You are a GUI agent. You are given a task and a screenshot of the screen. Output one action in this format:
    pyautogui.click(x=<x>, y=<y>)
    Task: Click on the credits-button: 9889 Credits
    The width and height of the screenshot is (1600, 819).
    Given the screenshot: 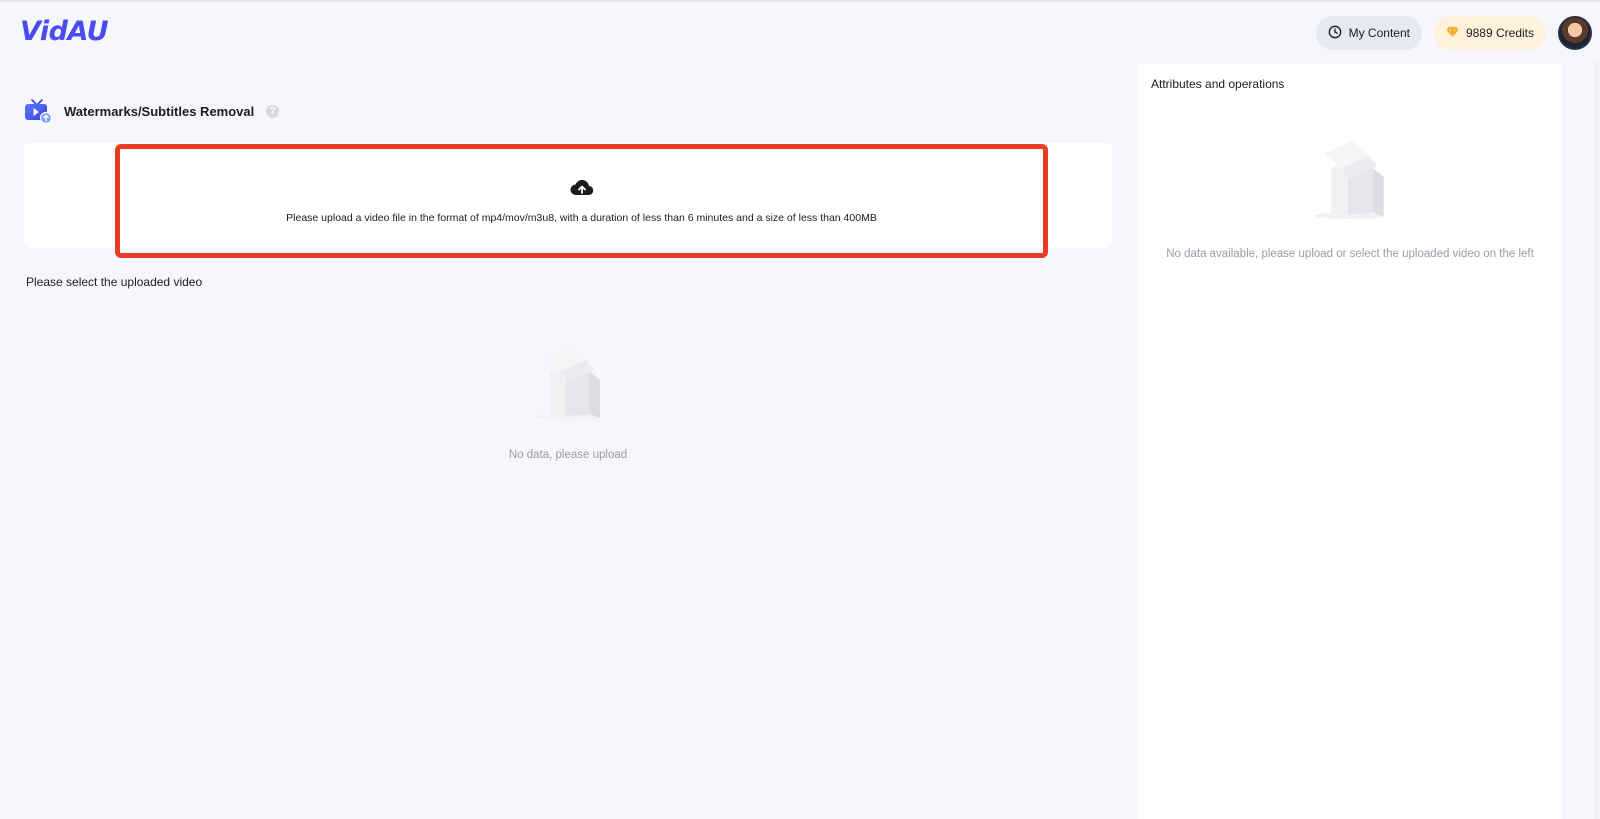 What is the action you would take?
    pyautogui.click(x=1489, y=33)
    